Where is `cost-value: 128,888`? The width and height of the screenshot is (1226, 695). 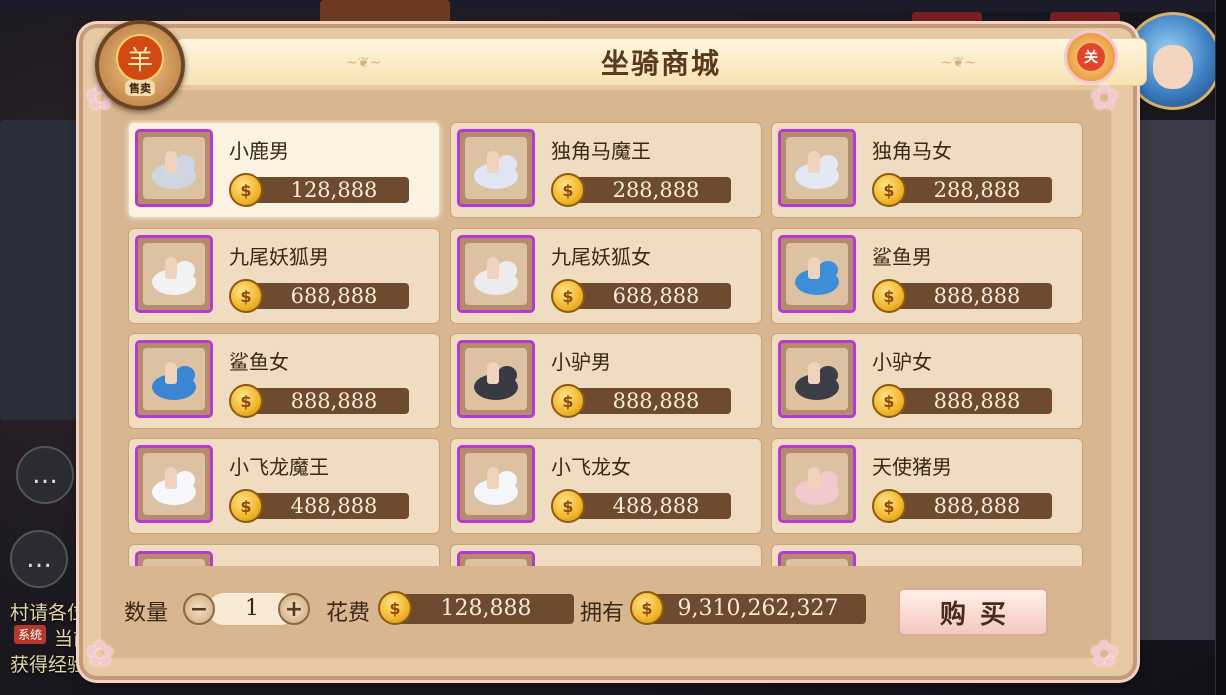 cost-value: 128,888 is located at coordinates (486, 609).